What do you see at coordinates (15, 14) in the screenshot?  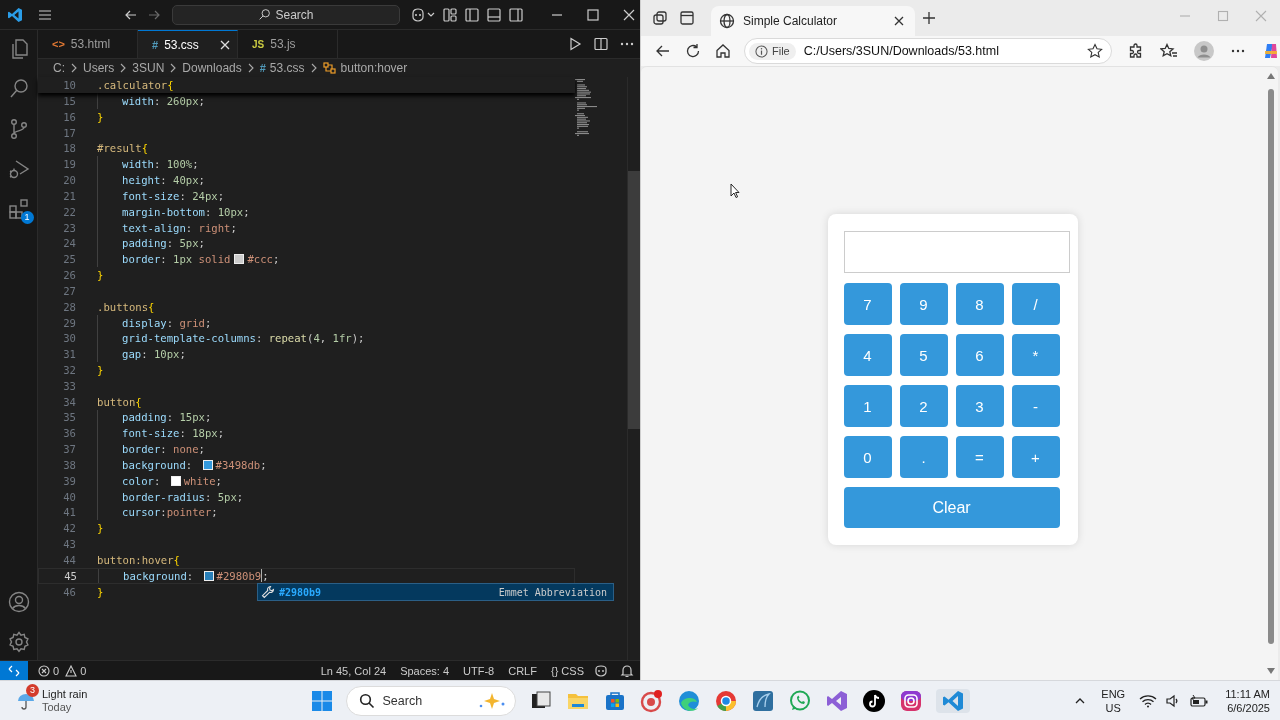 I see `vscode-logo-icon` at bounding box center [15, 14].